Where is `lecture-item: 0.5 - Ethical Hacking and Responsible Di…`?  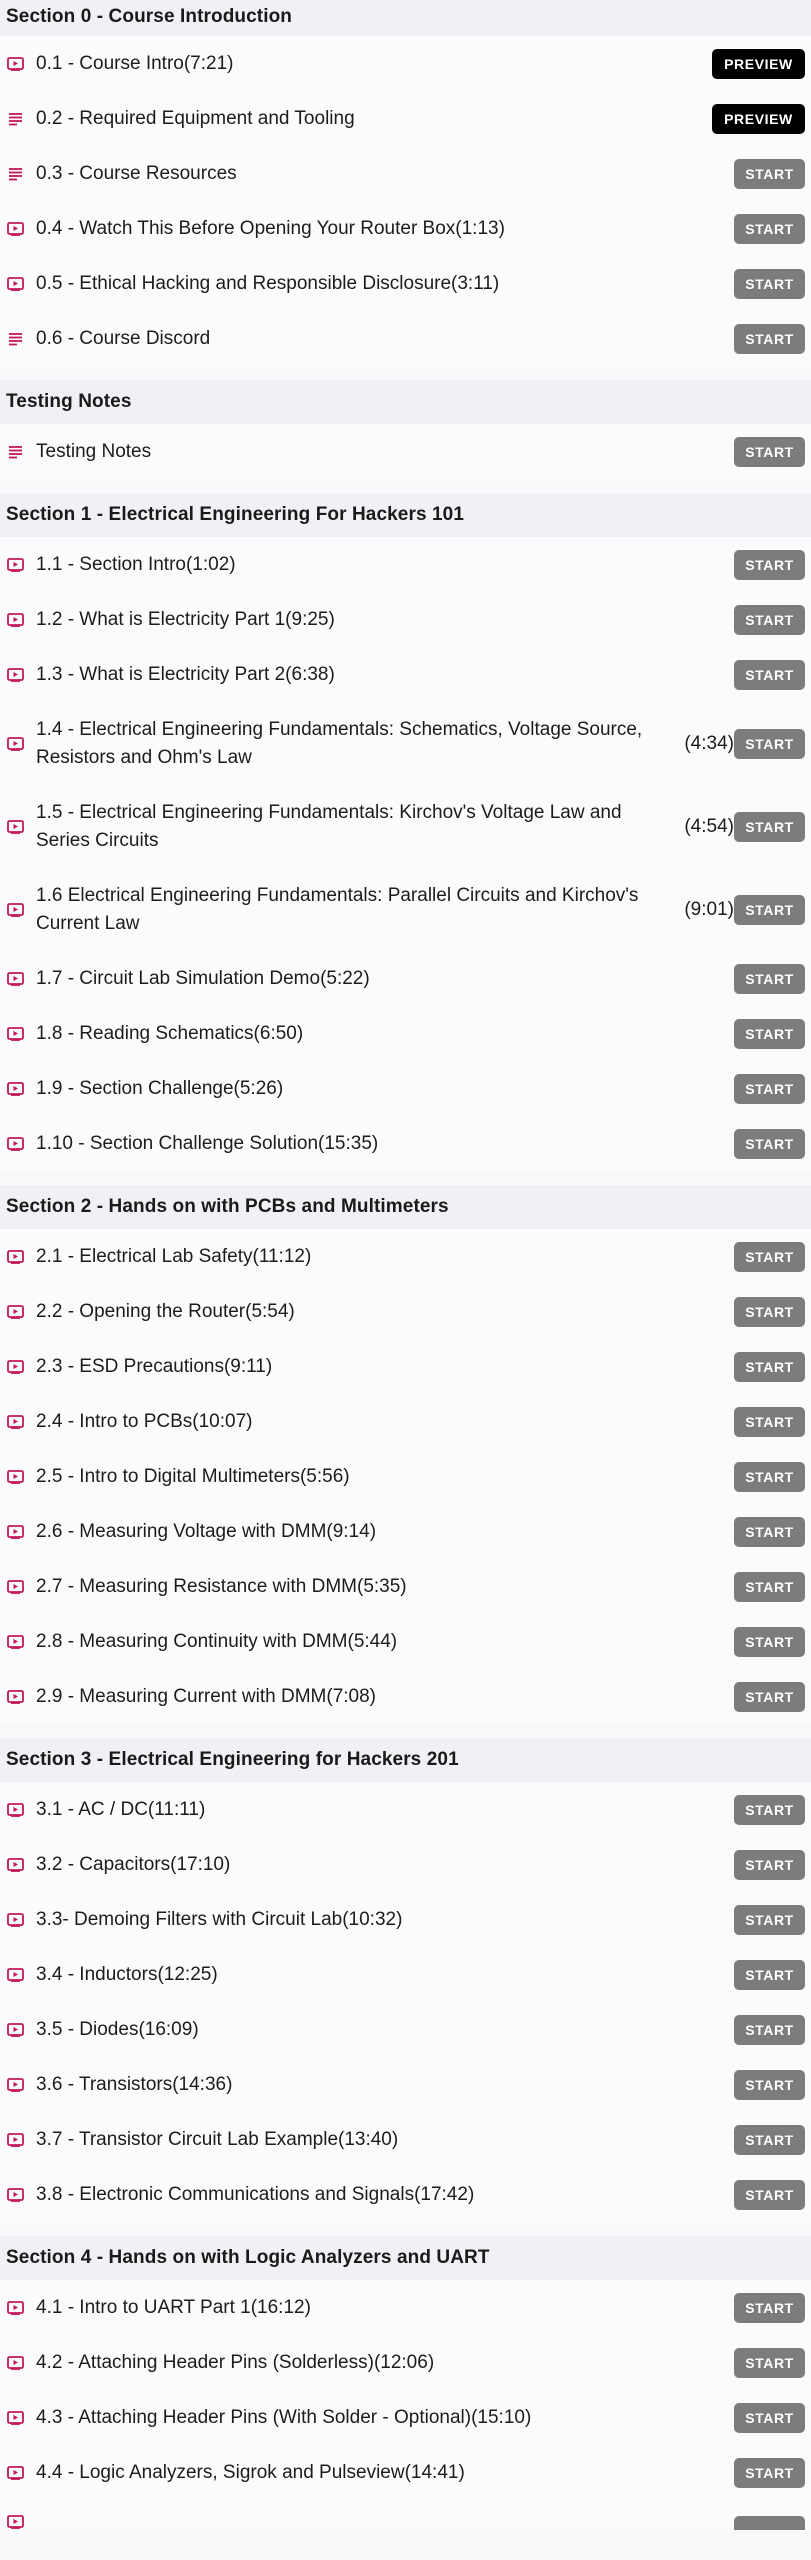
lecture-item: 0.5 - Ethical Hacking and Responsible Di… is located at coordinates (405, 283).